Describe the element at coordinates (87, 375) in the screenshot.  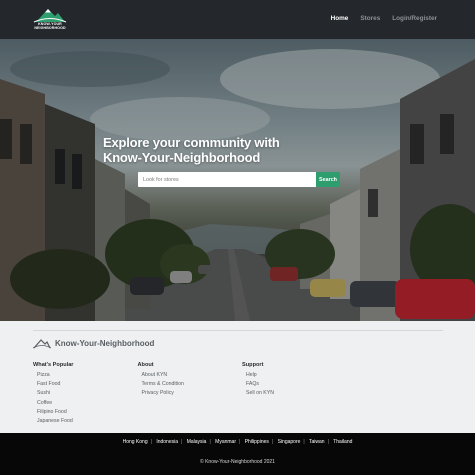
I see `footer-link-pizza: Pizza` at that location.